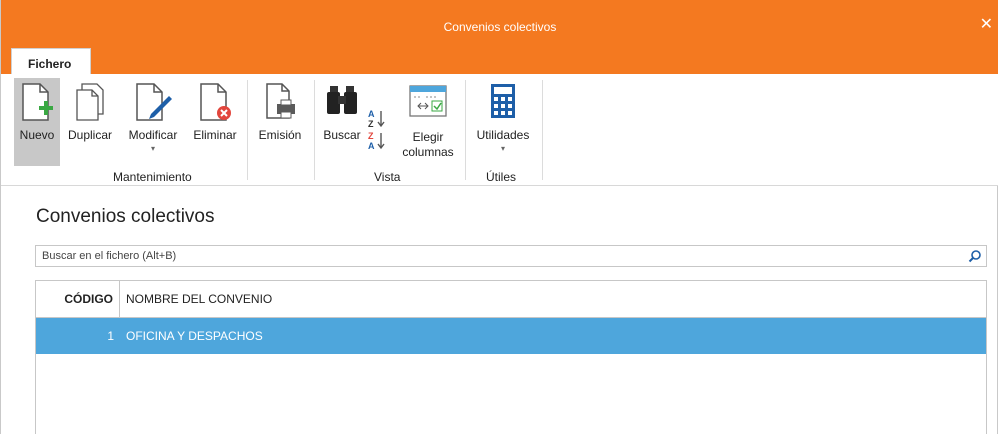 This screenshot has height=434, width=998. What do you see at coordinates (503, 101) in the screenshot?
I see `calculator-icon` at bounding box center [503, 101].